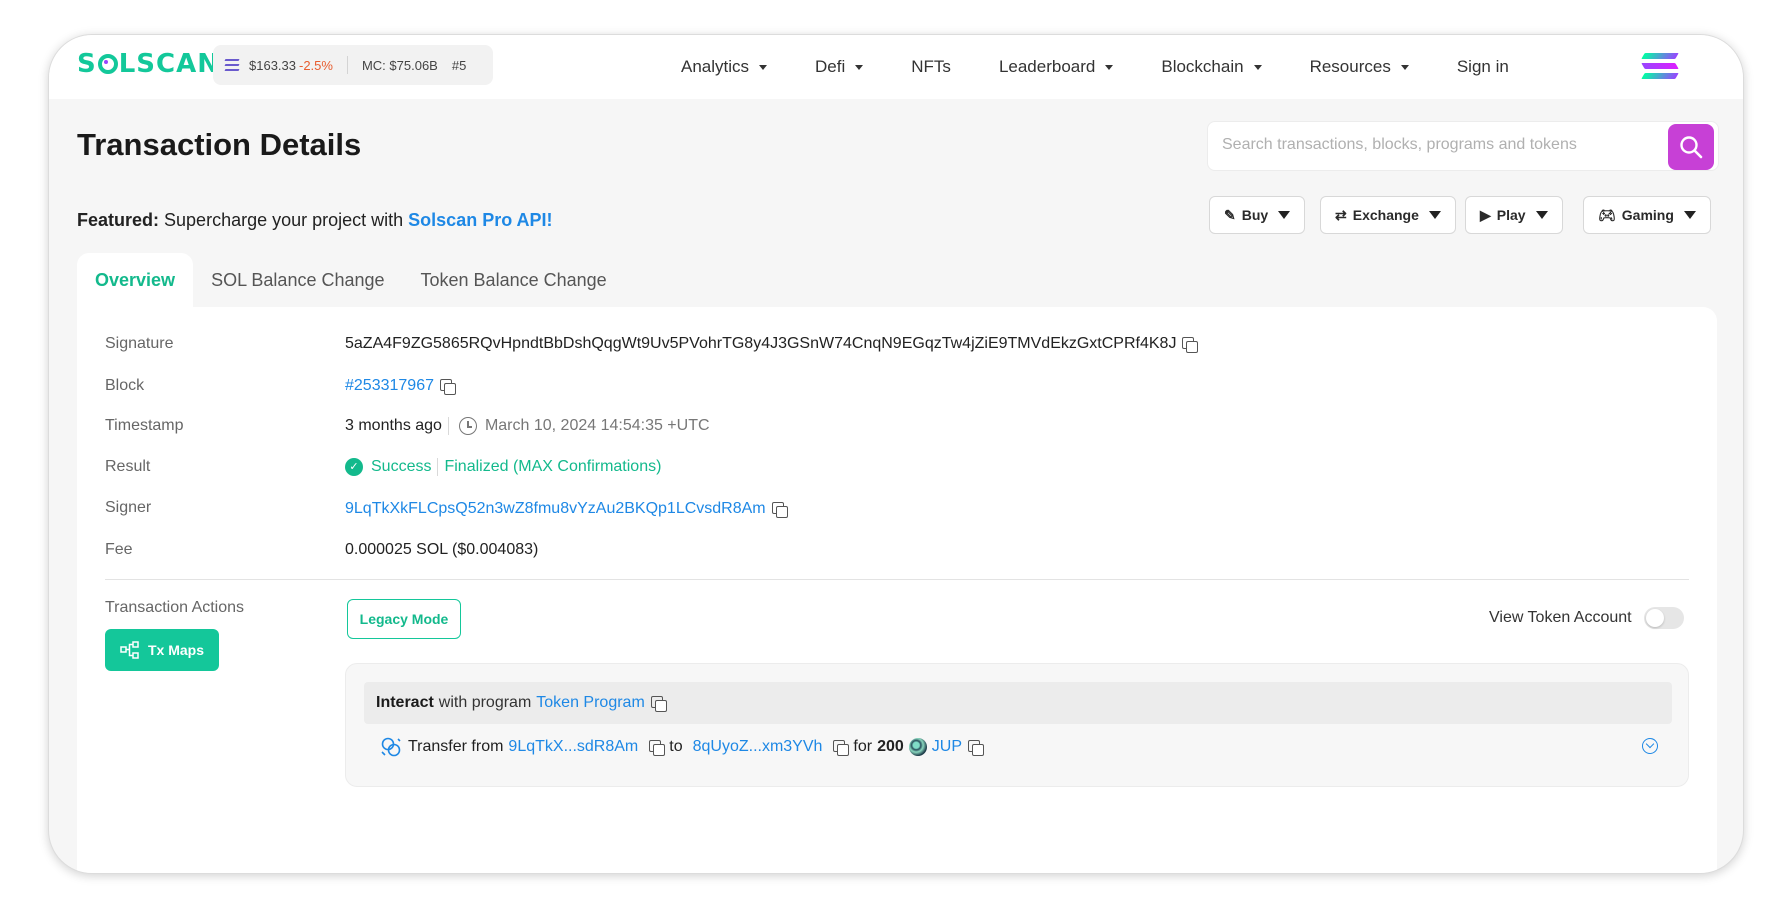 This screenshot has height=906, width=1784. I want to click on search-bar, so click(1463, 146).